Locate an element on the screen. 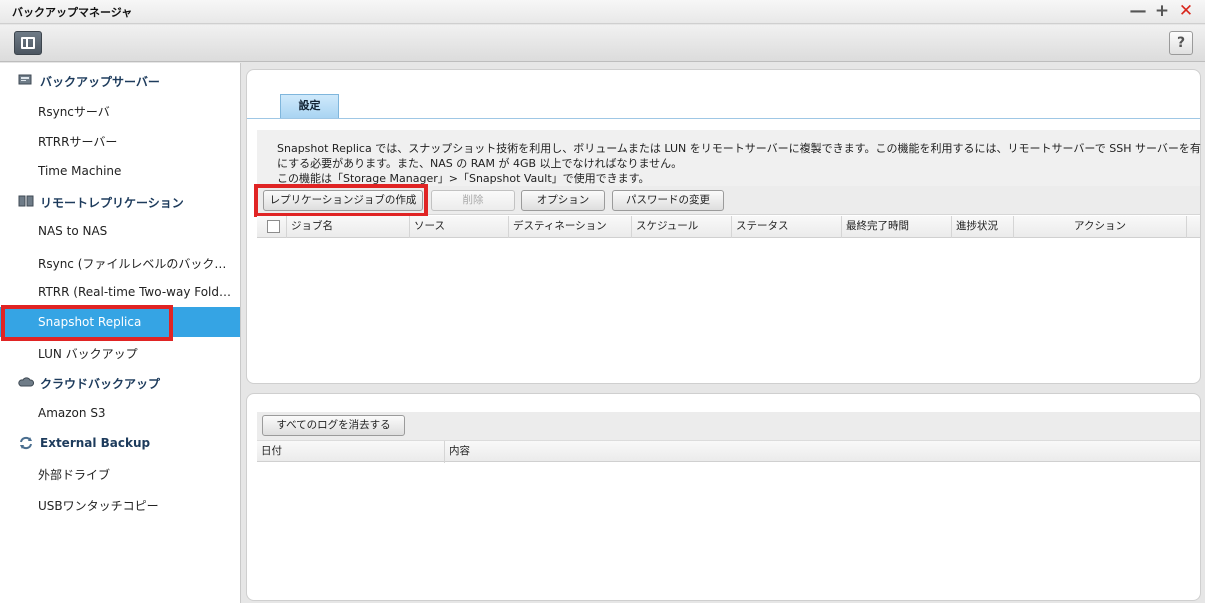 This screenshot has width=1205, height=603. sidebar-item-label: Rsync (ファイルレベルのバックアップ) is located at coordinates (136, 264).